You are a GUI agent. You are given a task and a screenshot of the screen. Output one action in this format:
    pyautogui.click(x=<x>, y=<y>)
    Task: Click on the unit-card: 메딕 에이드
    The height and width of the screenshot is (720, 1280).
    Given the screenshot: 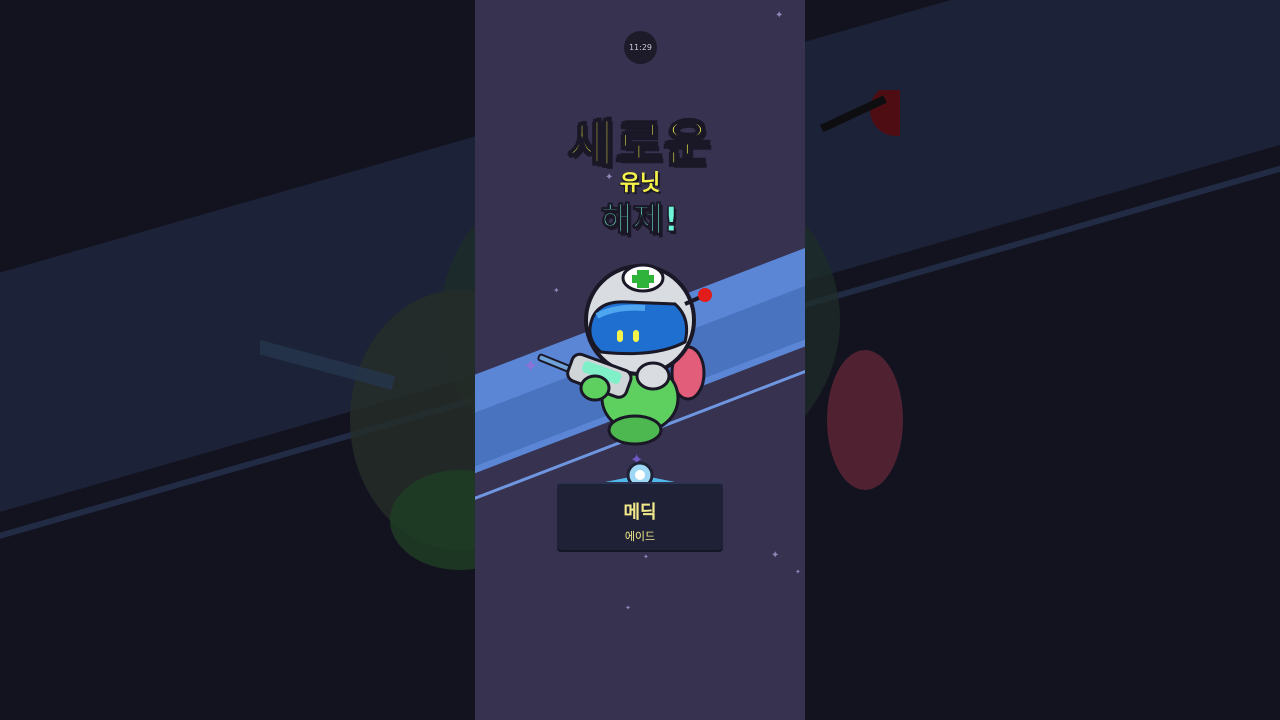 What is the action you would take?
    pyautogui.click(x=640, y=516)
    